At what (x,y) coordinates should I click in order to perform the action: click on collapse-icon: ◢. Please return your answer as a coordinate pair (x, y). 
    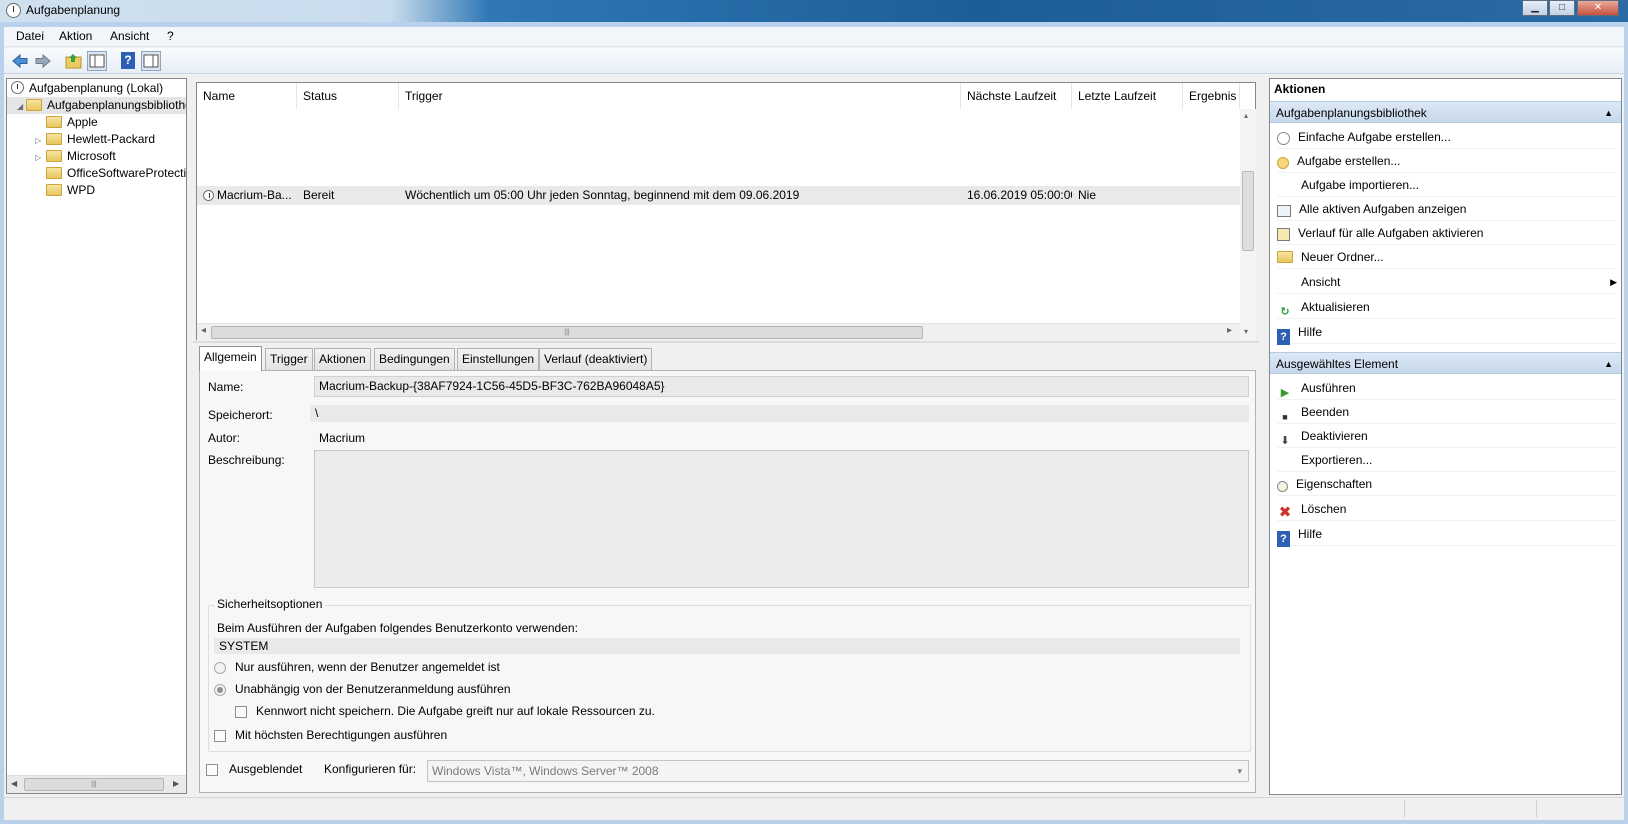
    Looking at the image, I should click on (21, 106).